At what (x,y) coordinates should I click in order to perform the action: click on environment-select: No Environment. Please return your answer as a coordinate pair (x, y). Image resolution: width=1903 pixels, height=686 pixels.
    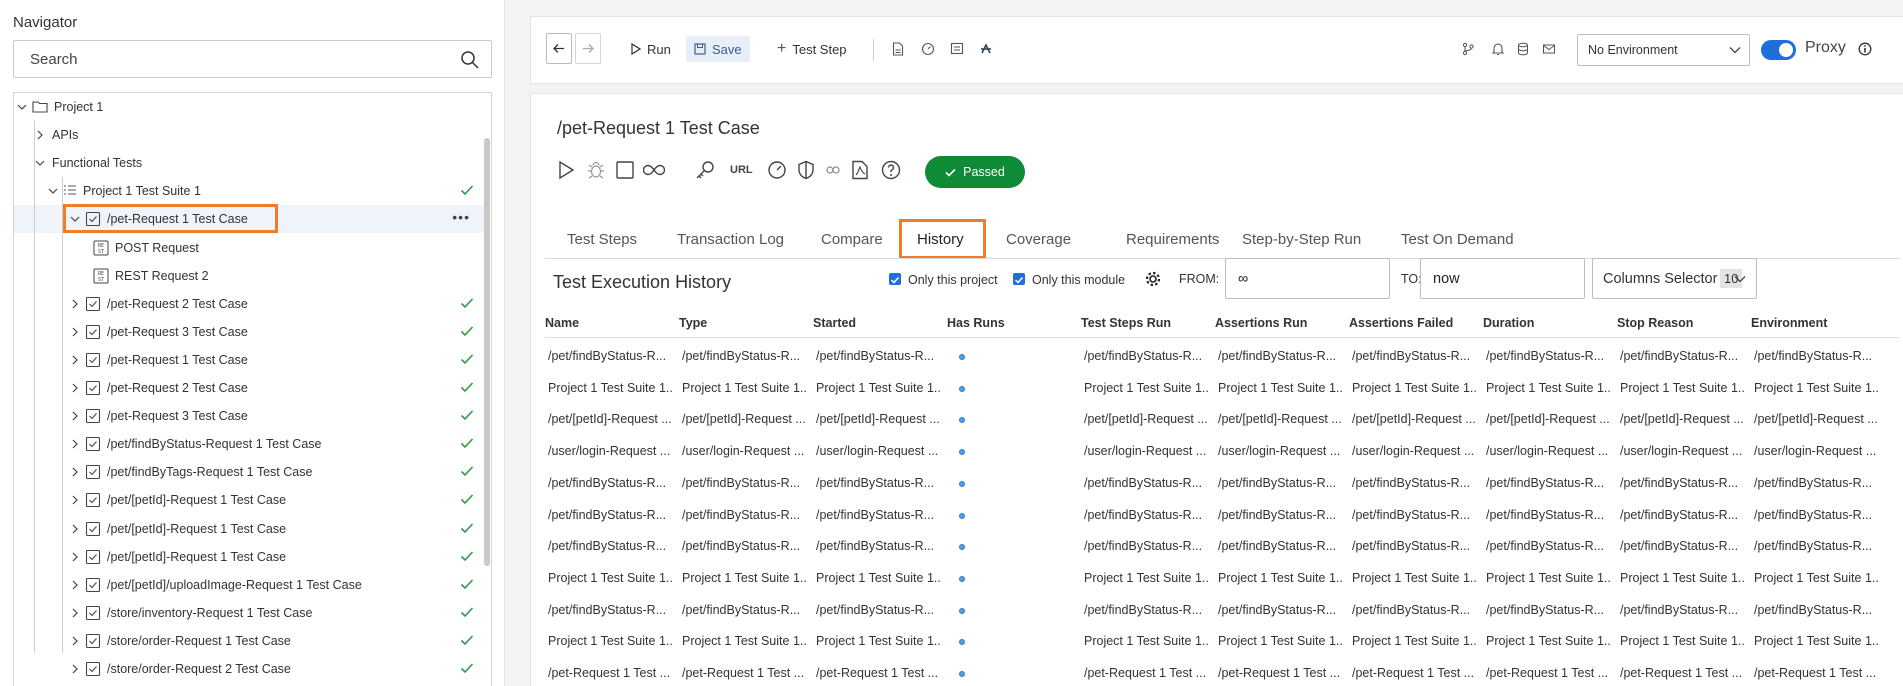
    Looking at the image, I should click on (1663, 50).